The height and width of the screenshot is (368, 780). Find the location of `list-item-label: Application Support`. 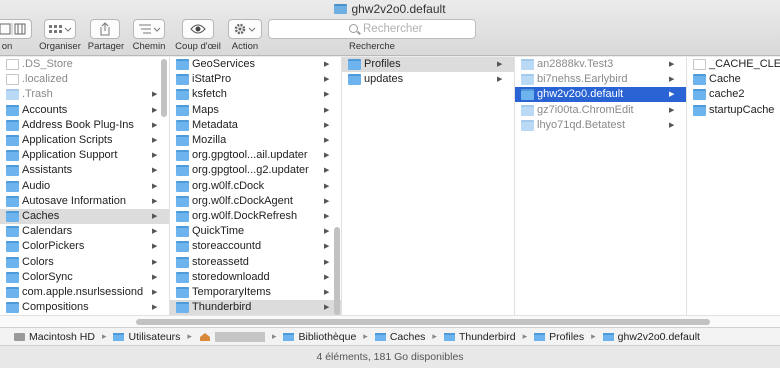

list-item-label: Application Support is located at coordinates (70, 155).